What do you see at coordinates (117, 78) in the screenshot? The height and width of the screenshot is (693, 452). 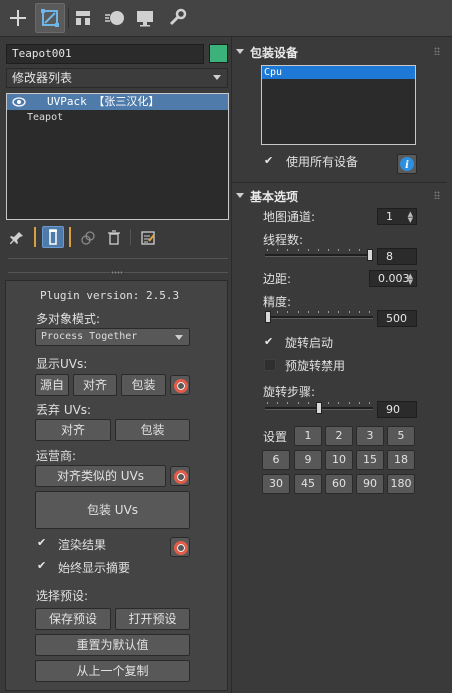 I see `modifier-list-dropdown: 修改器列表` at bounding box center [117, 78].